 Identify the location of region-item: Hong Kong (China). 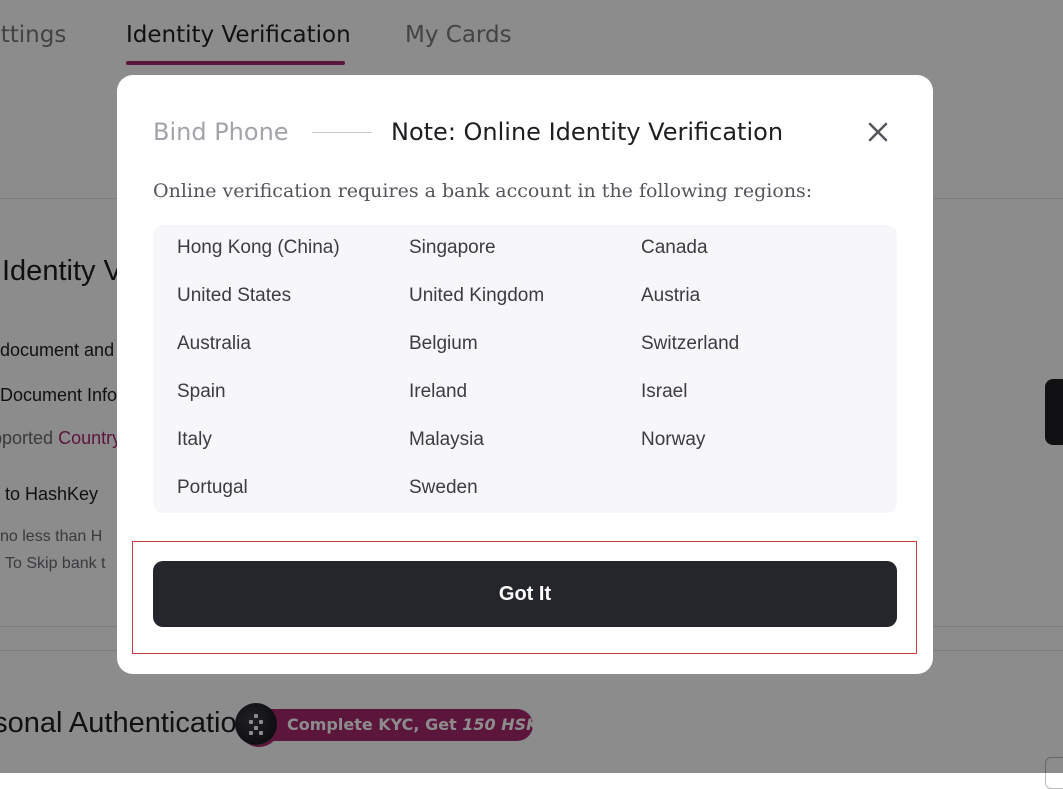
(258, 247).